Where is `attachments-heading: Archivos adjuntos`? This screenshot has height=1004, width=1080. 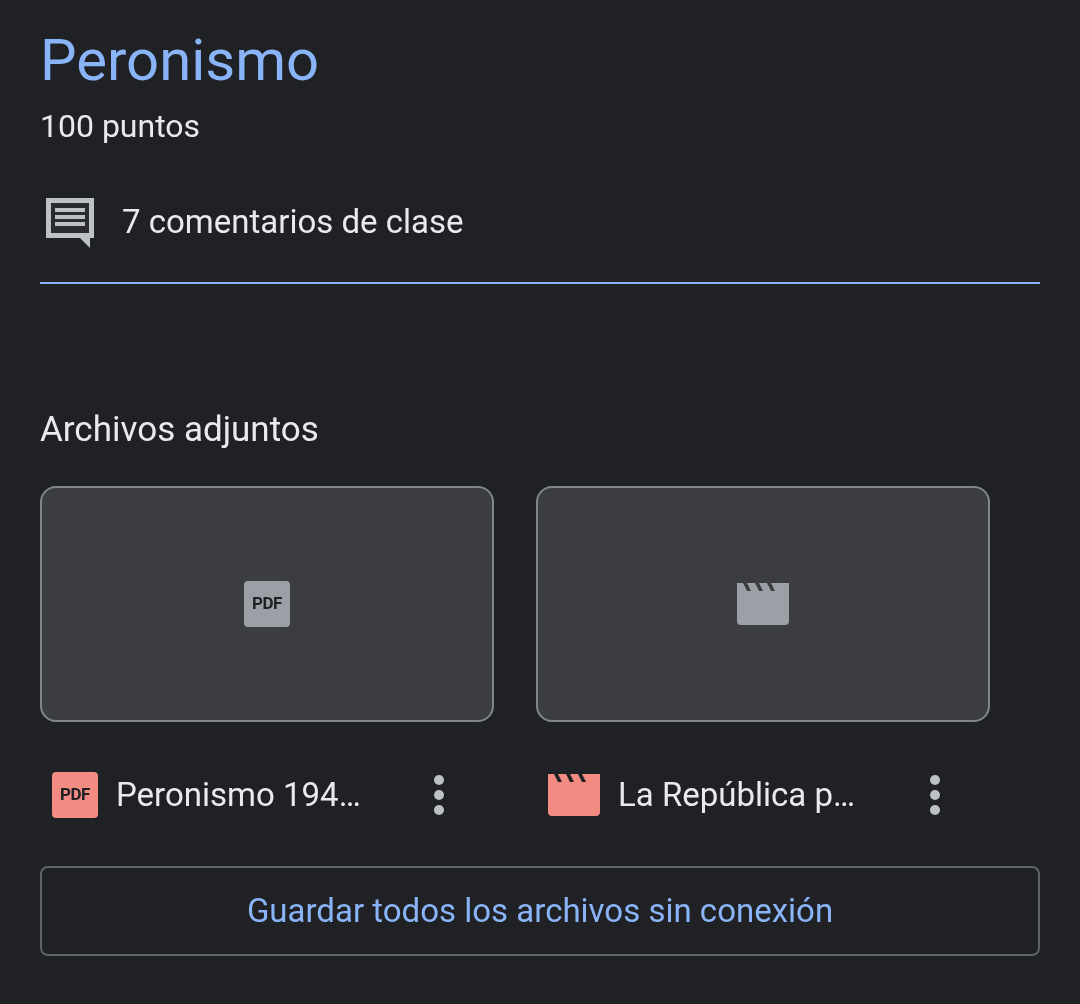
attachments-heading: Archivos adjuntos is located at coordinates (180, 430).